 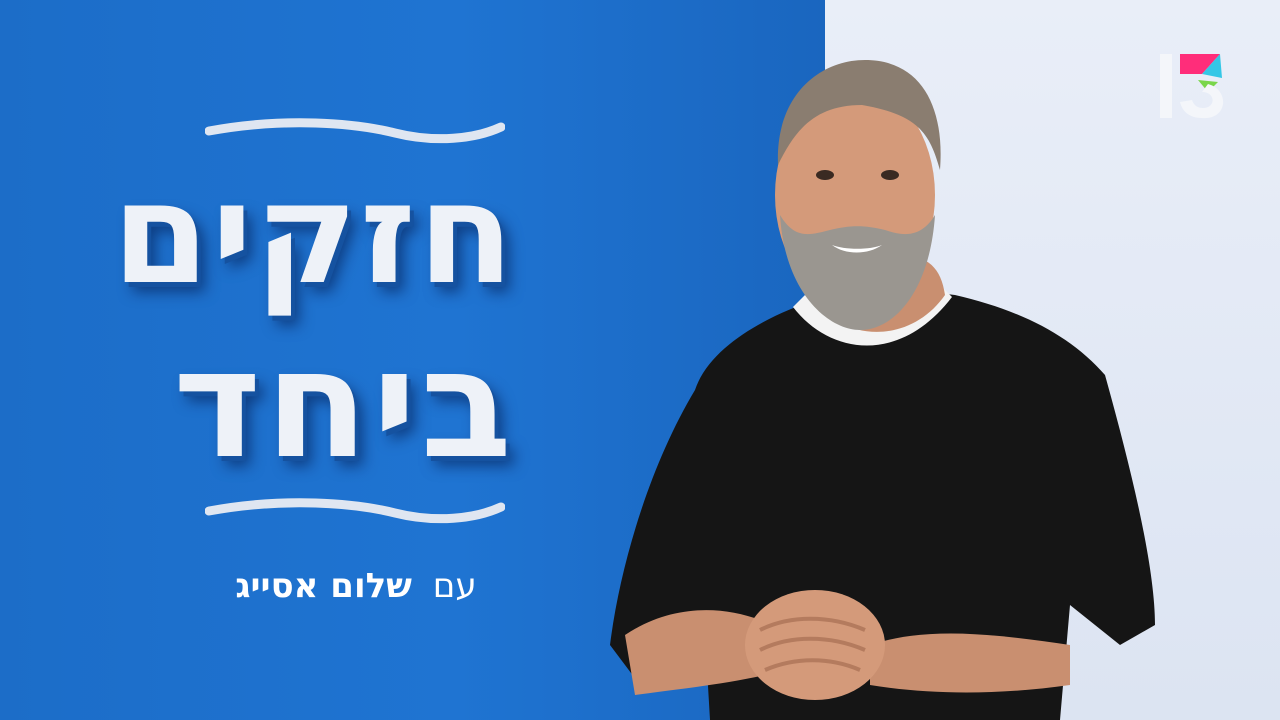 What do you see at coordinates (355, 511) in the screenshot?
I see `bottom-wave-decoration` at bounding box center [355, 511].